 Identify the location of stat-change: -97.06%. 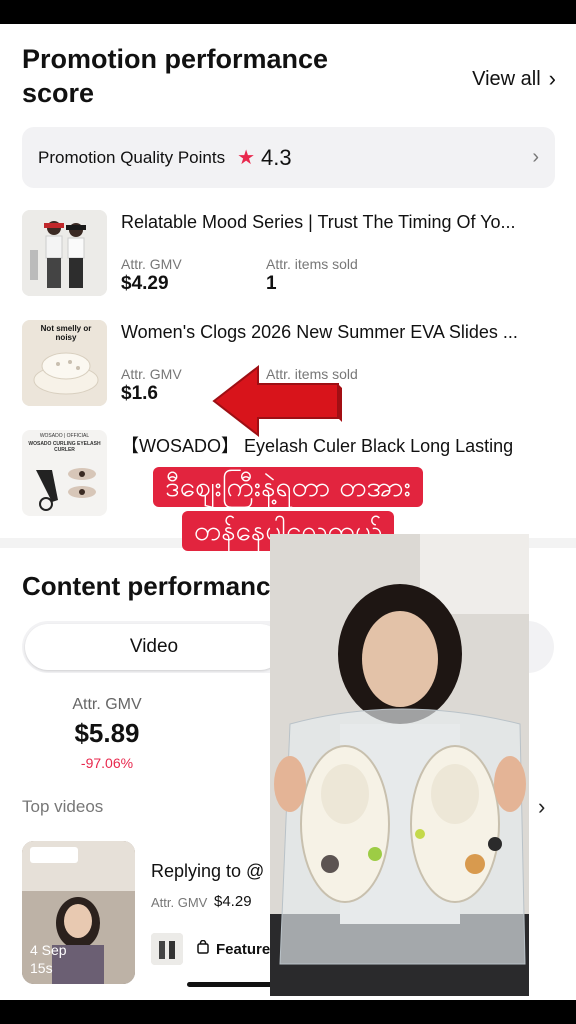
(107, 763).